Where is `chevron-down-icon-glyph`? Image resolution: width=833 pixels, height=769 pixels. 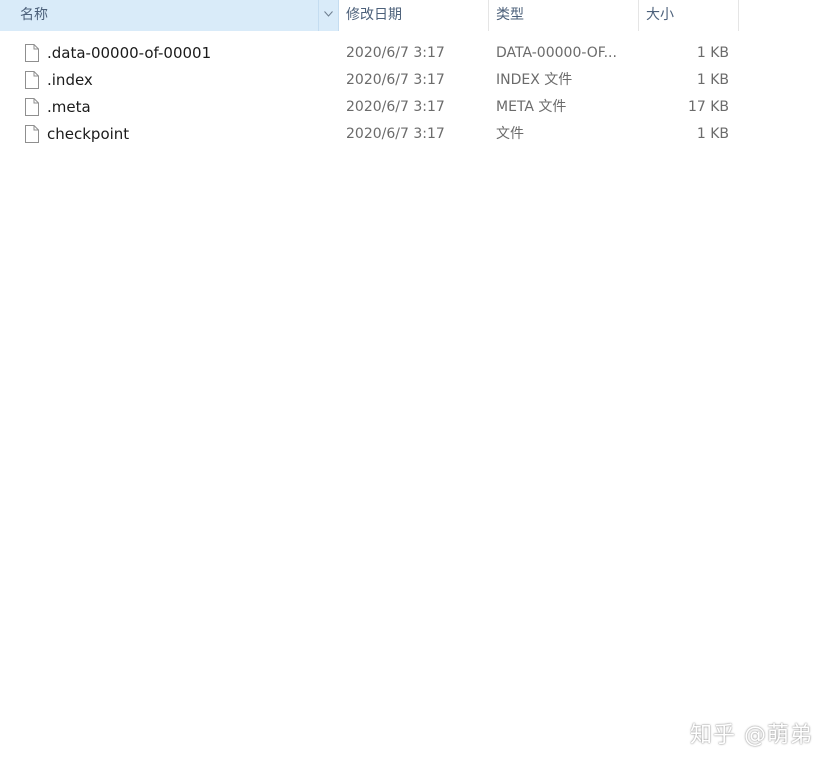
chevron-down-icon-glyph is located at coordinates (328, 14).